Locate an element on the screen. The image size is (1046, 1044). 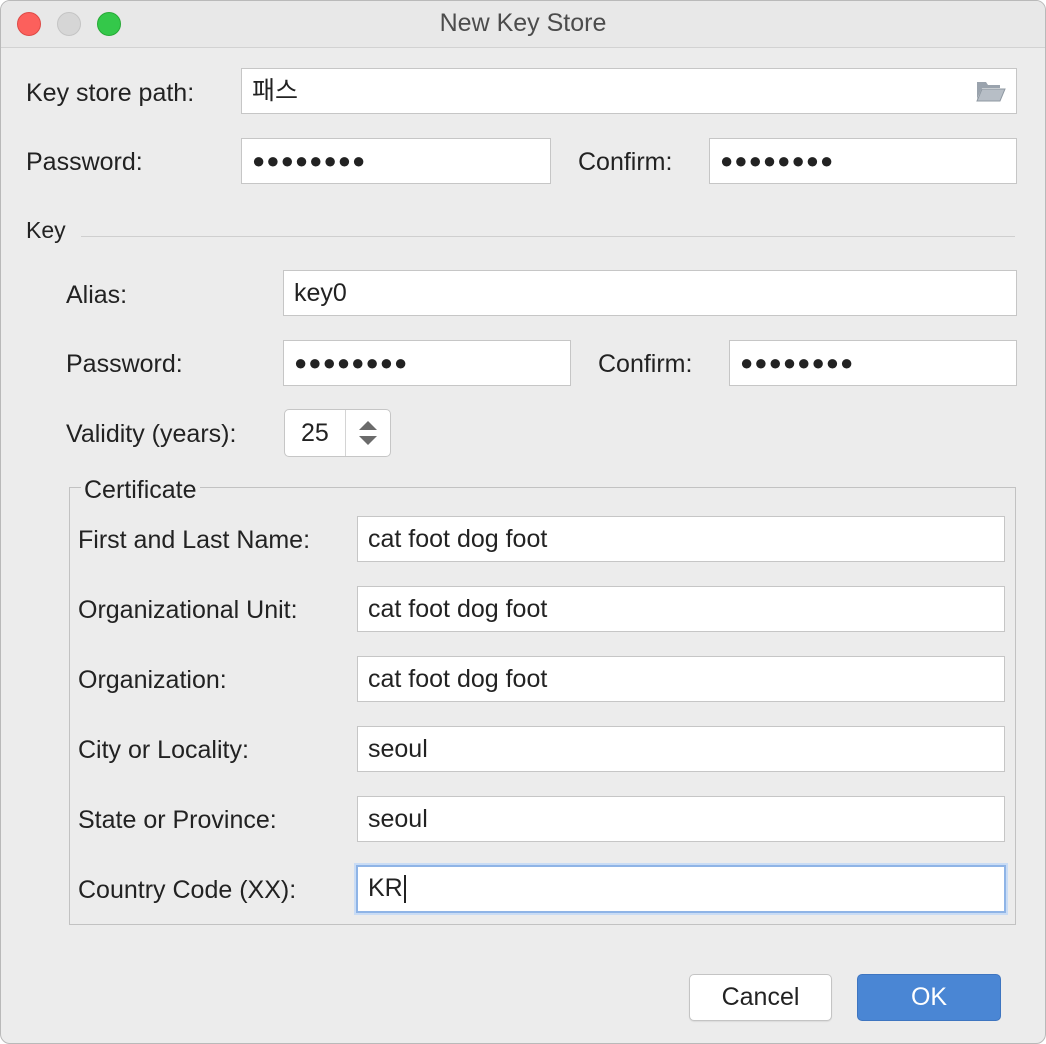
alias-input: key0 is located at coordinates (650, 293).